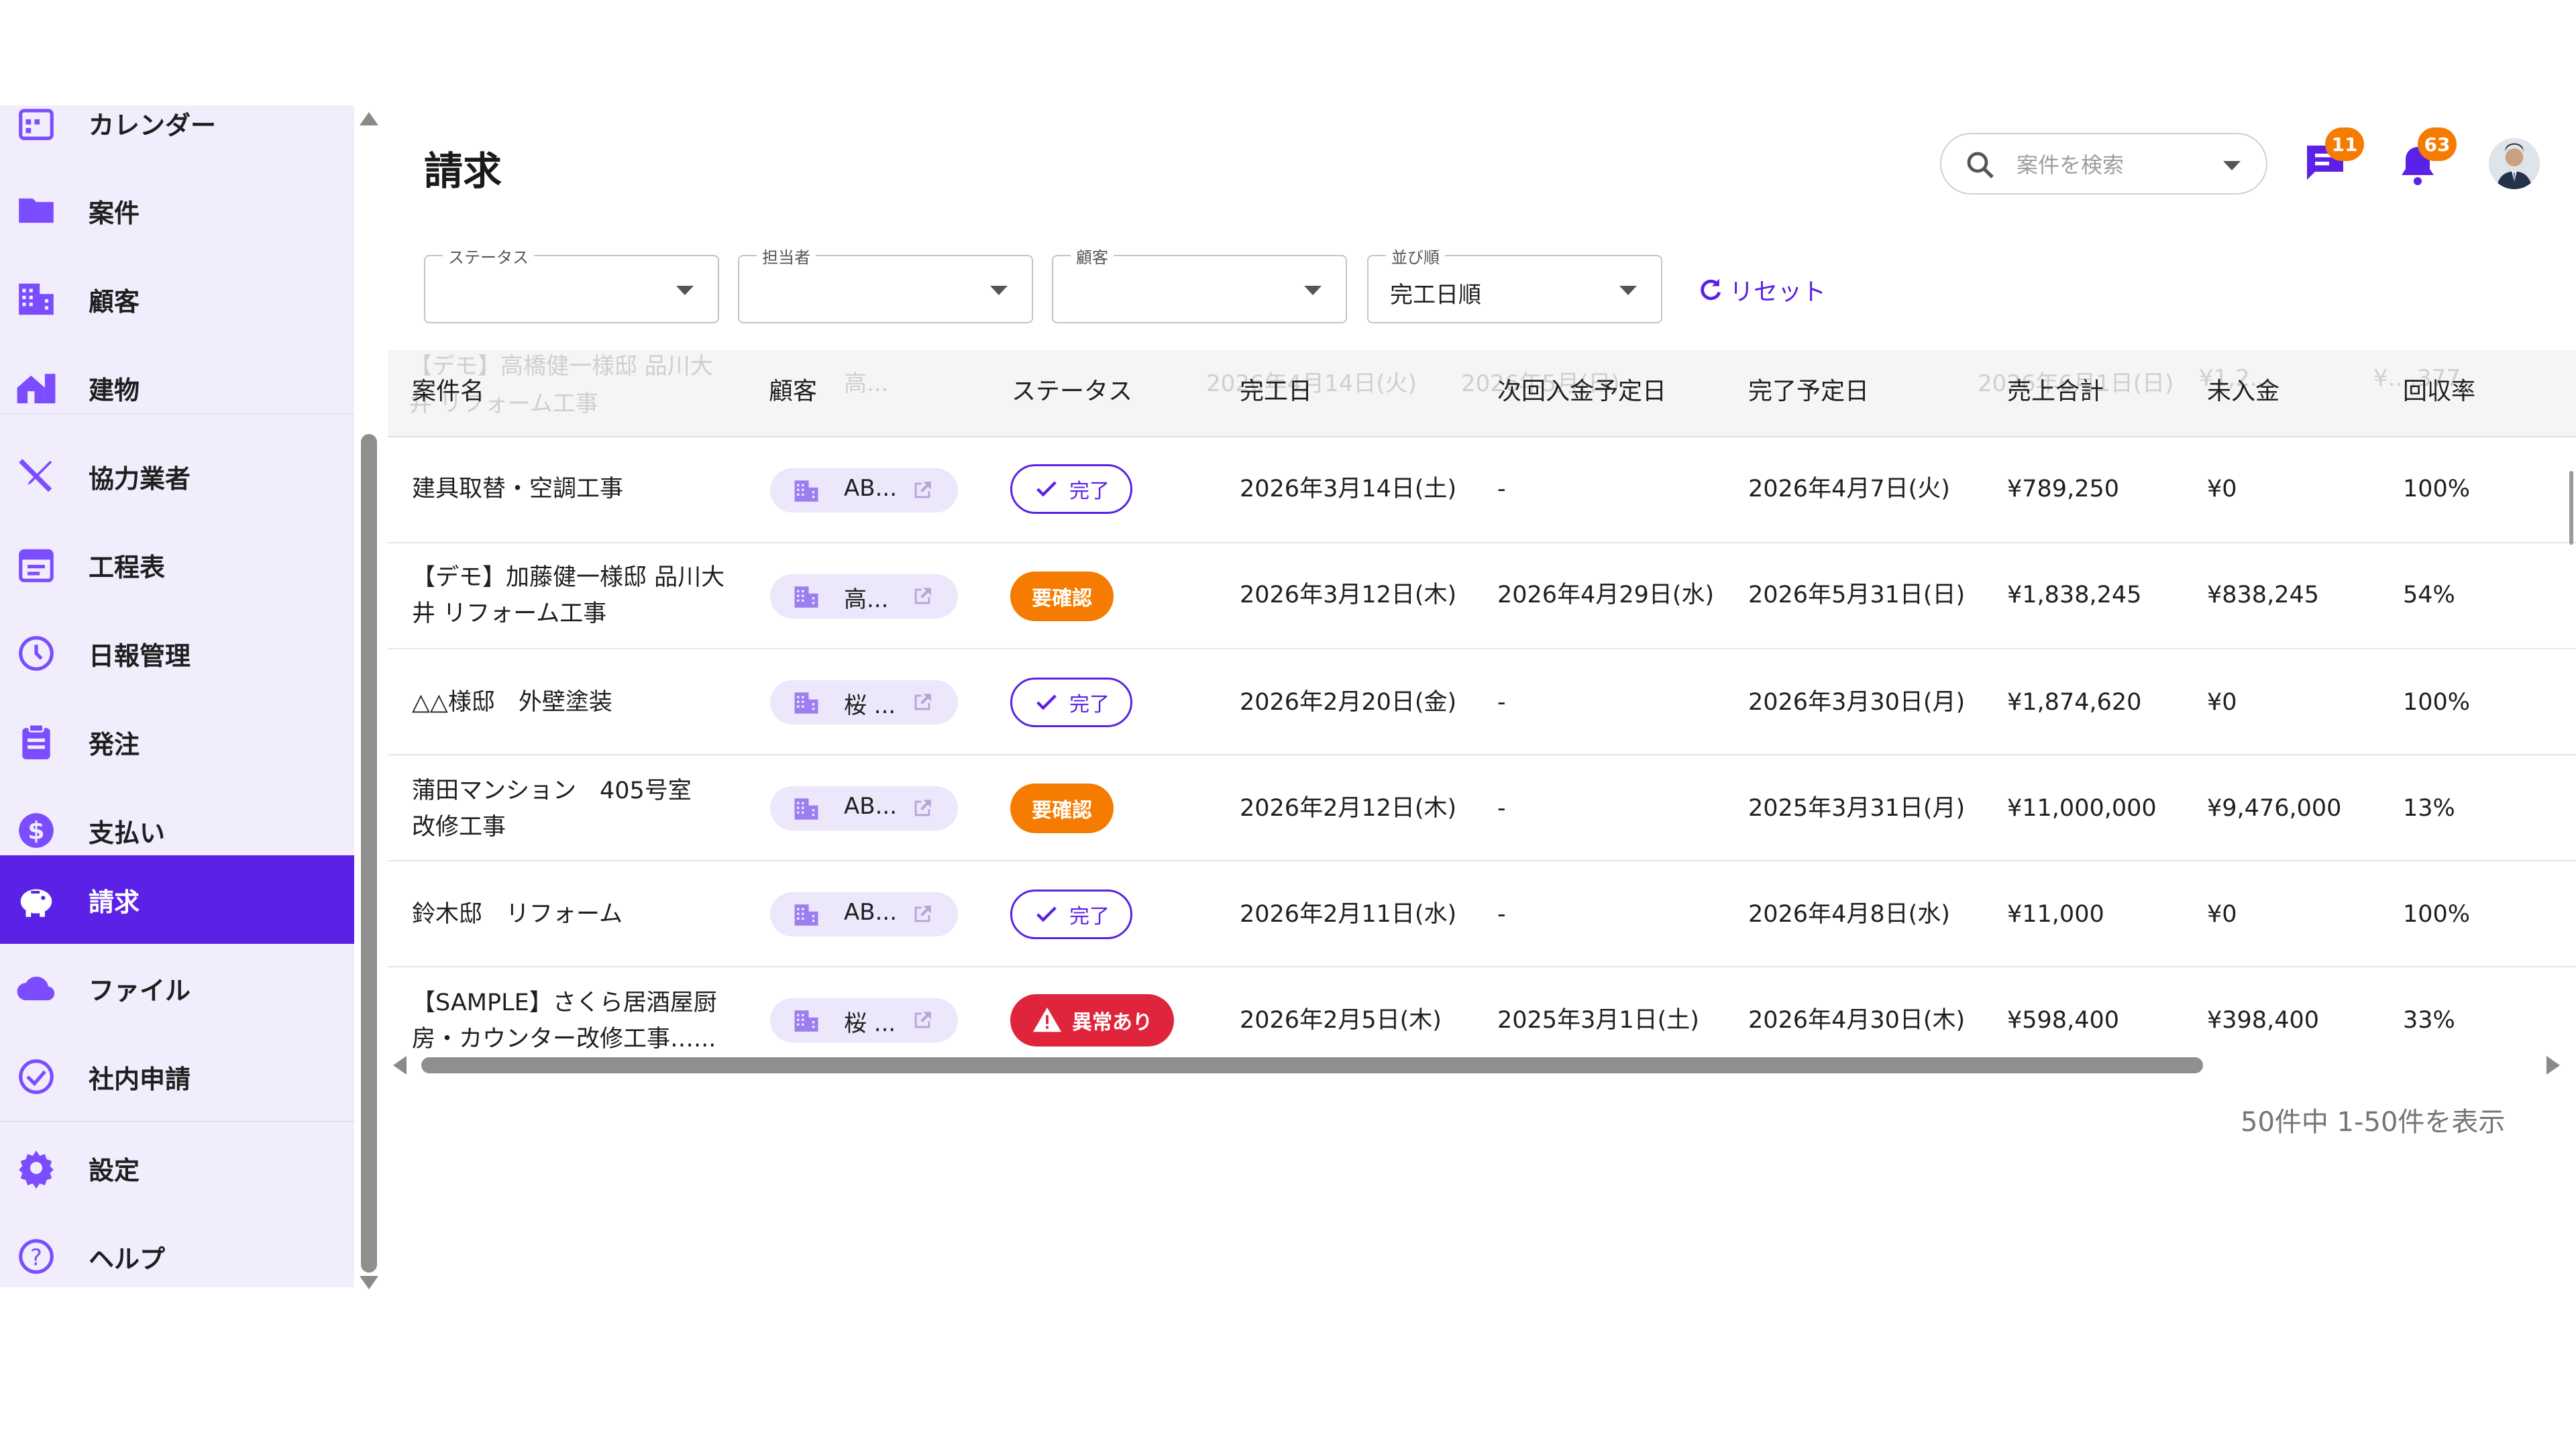  I want to click on column-header-status: ステータス, so click(1072, 389).